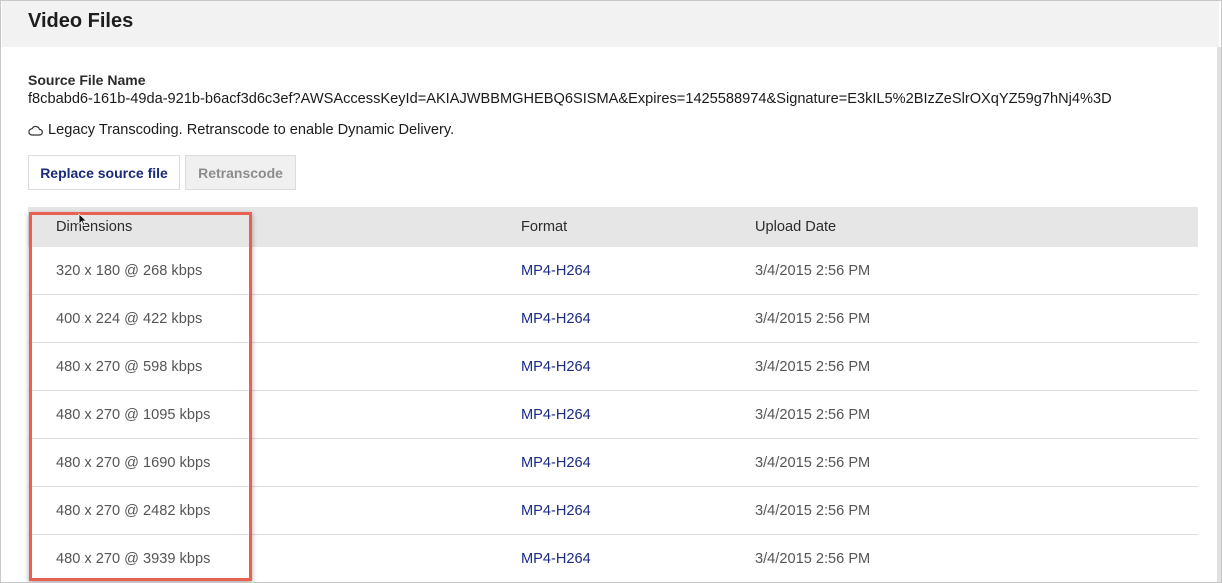 This screenshot has height=583, width=1222. I want to click on source-file-label: Source File Name, so click(87, 80).